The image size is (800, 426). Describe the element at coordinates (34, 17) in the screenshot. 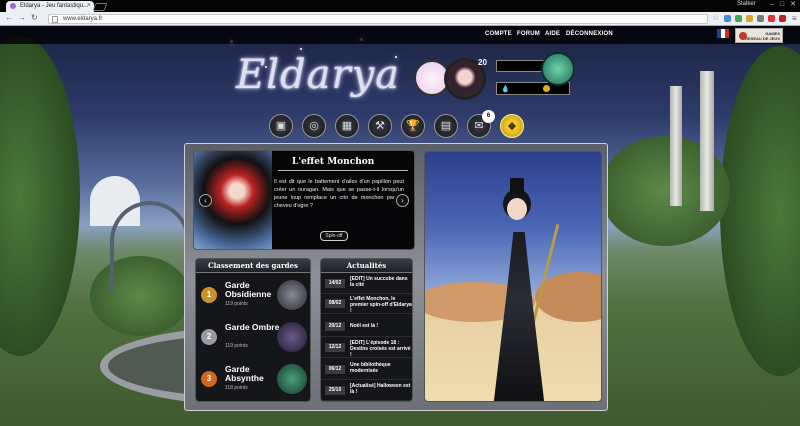

I see `reload-icon: ↻` at that location.